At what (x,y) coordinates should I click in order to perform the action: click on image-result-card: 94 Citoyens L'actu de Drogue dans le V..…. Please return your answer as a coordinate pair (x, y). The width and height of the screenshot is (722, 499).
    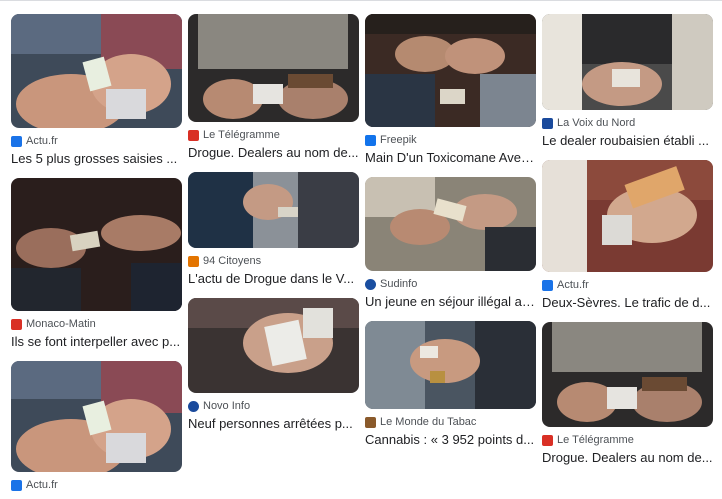
    Looking at the image, I should click on (273, 230).